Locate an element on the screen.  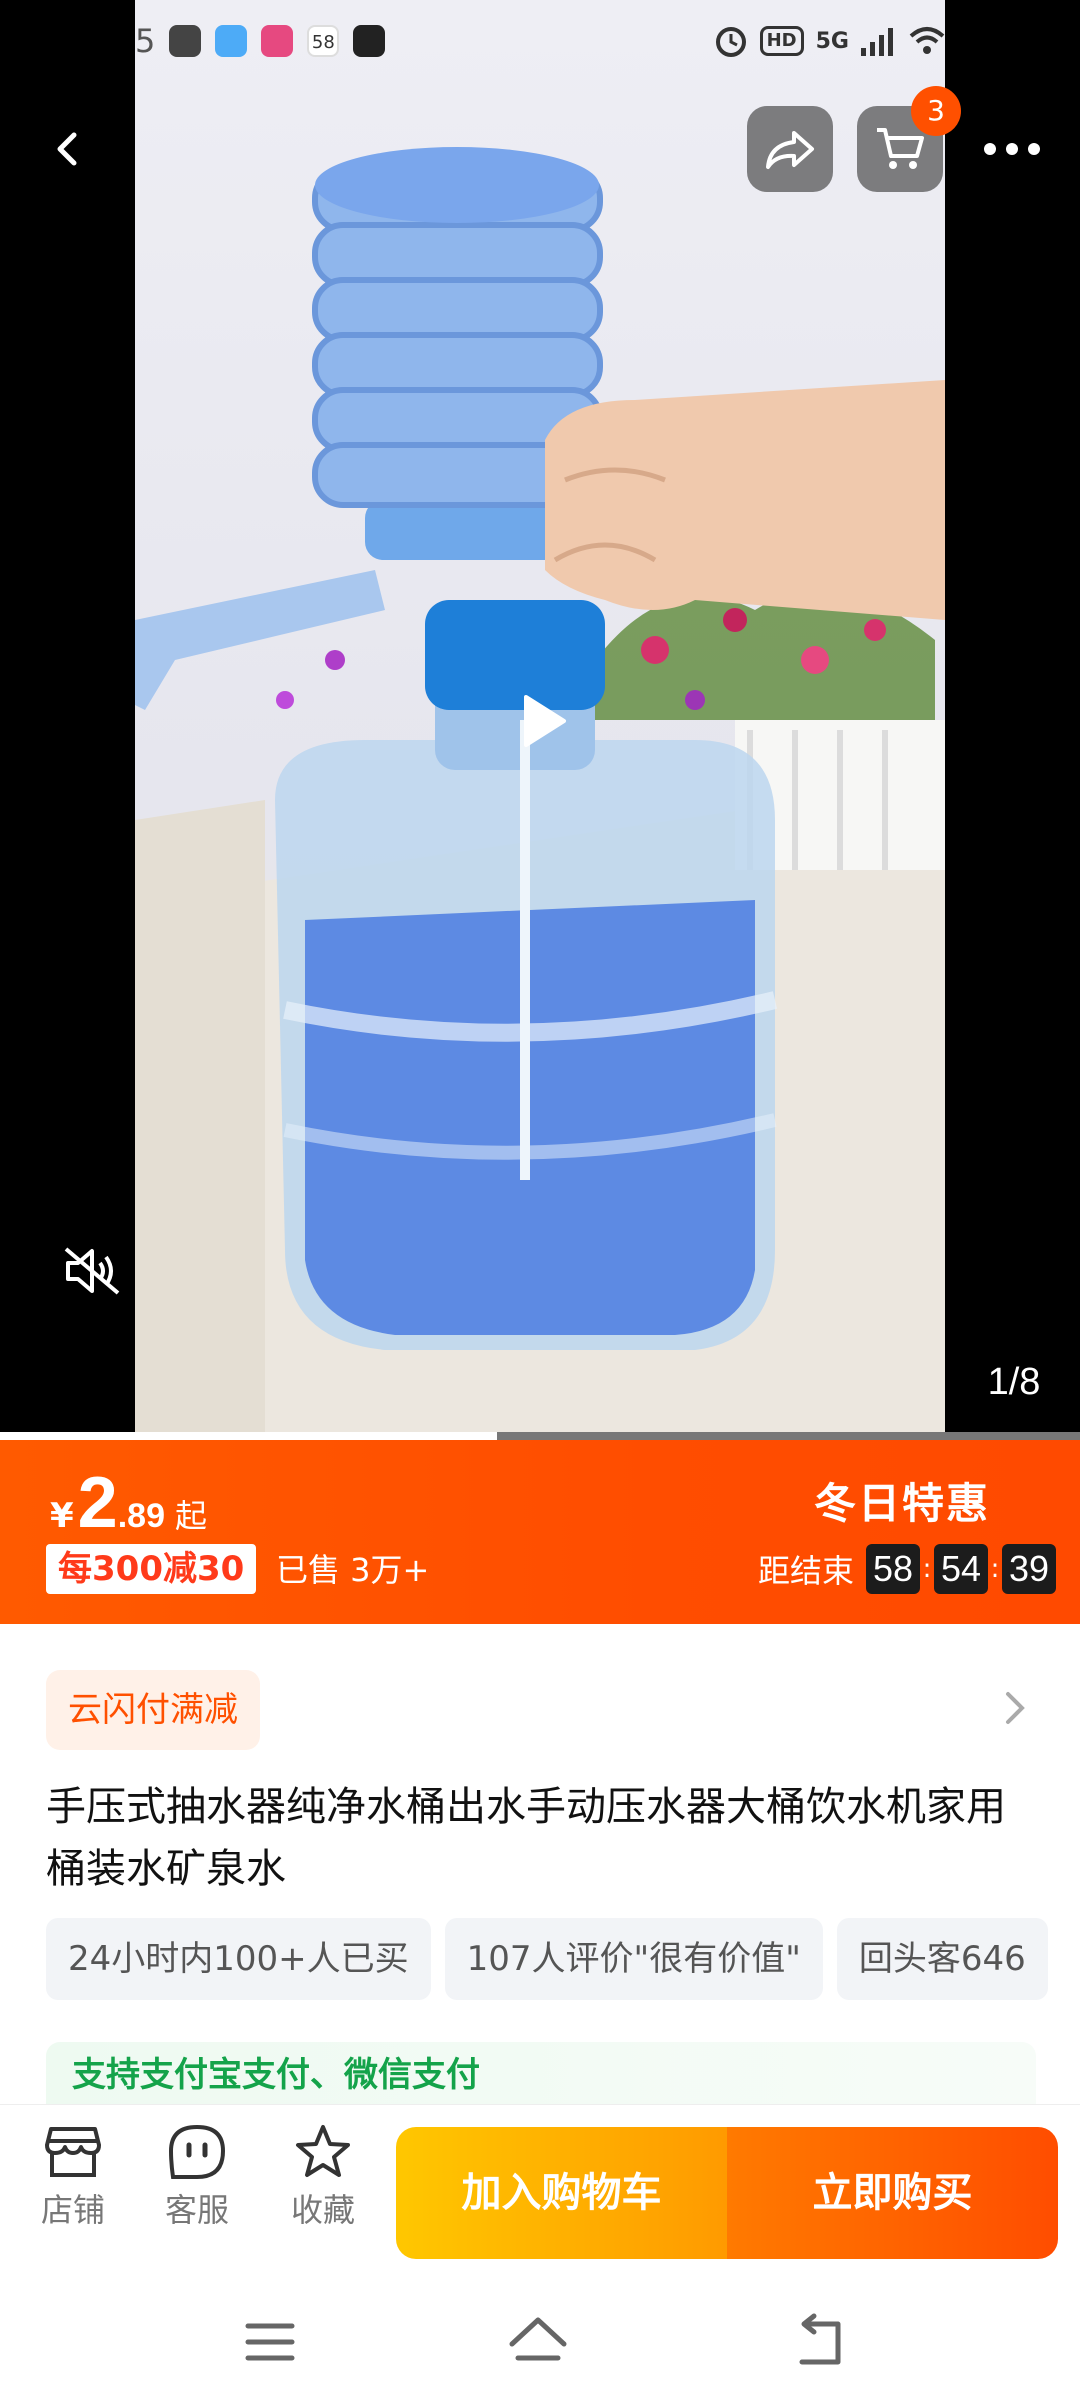
alarm-icon is located at coordinates (730, 42).